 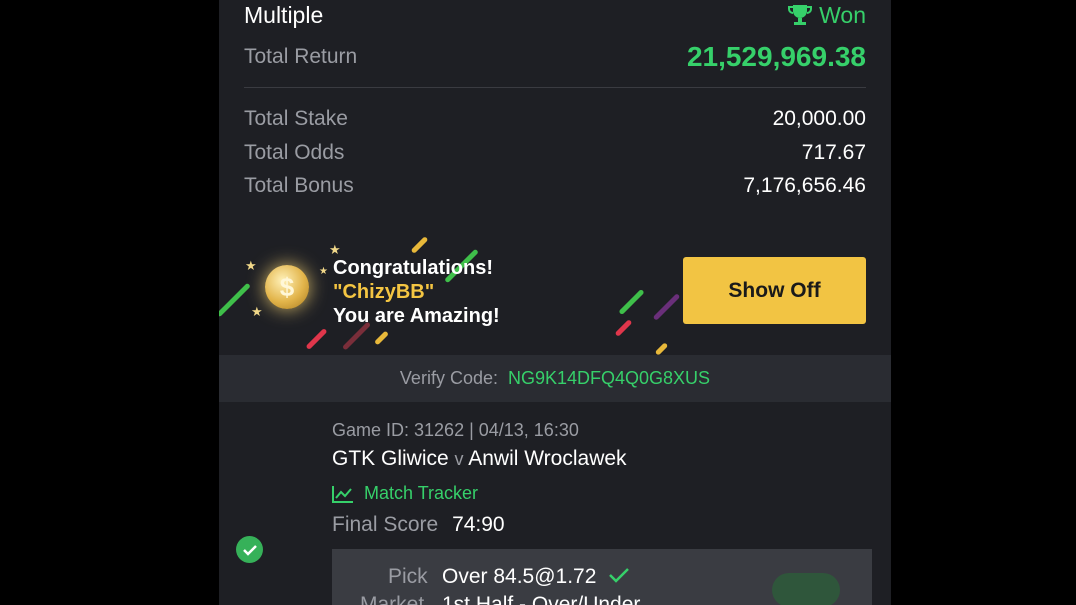 What do you see at coordinates (301, 56) in the screenshot?
I see `total-return-label: Total Return` at bounding box center [301, 56].